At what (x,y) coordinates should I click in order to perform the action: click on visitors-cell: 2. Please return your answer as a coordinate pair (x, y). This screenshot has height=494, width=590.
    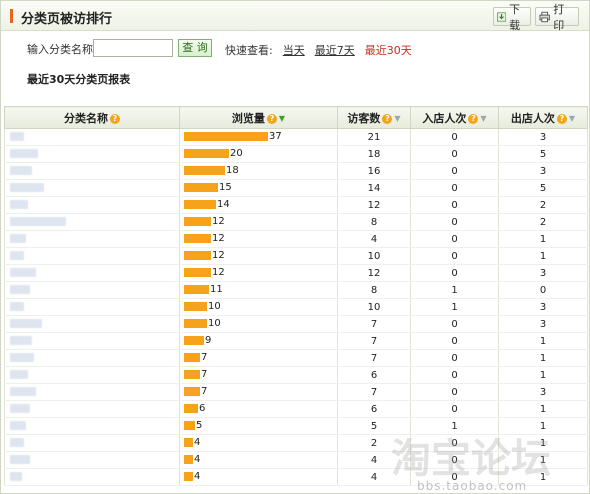
    Looking at the image, I should click on (374, 443).